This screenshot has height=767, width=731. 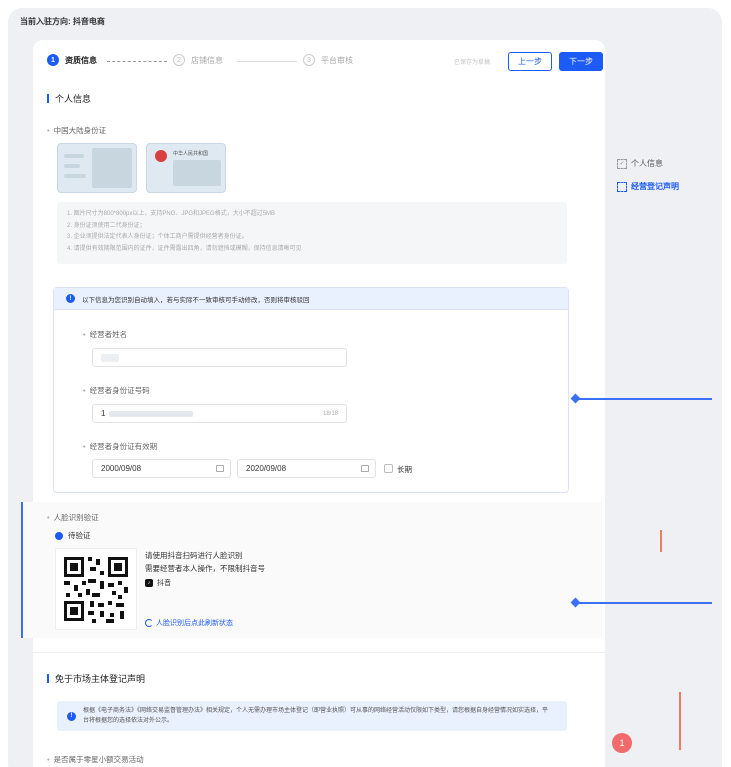 I want to click on personal-info-title: 个人信息, so click(x=69, y=98).